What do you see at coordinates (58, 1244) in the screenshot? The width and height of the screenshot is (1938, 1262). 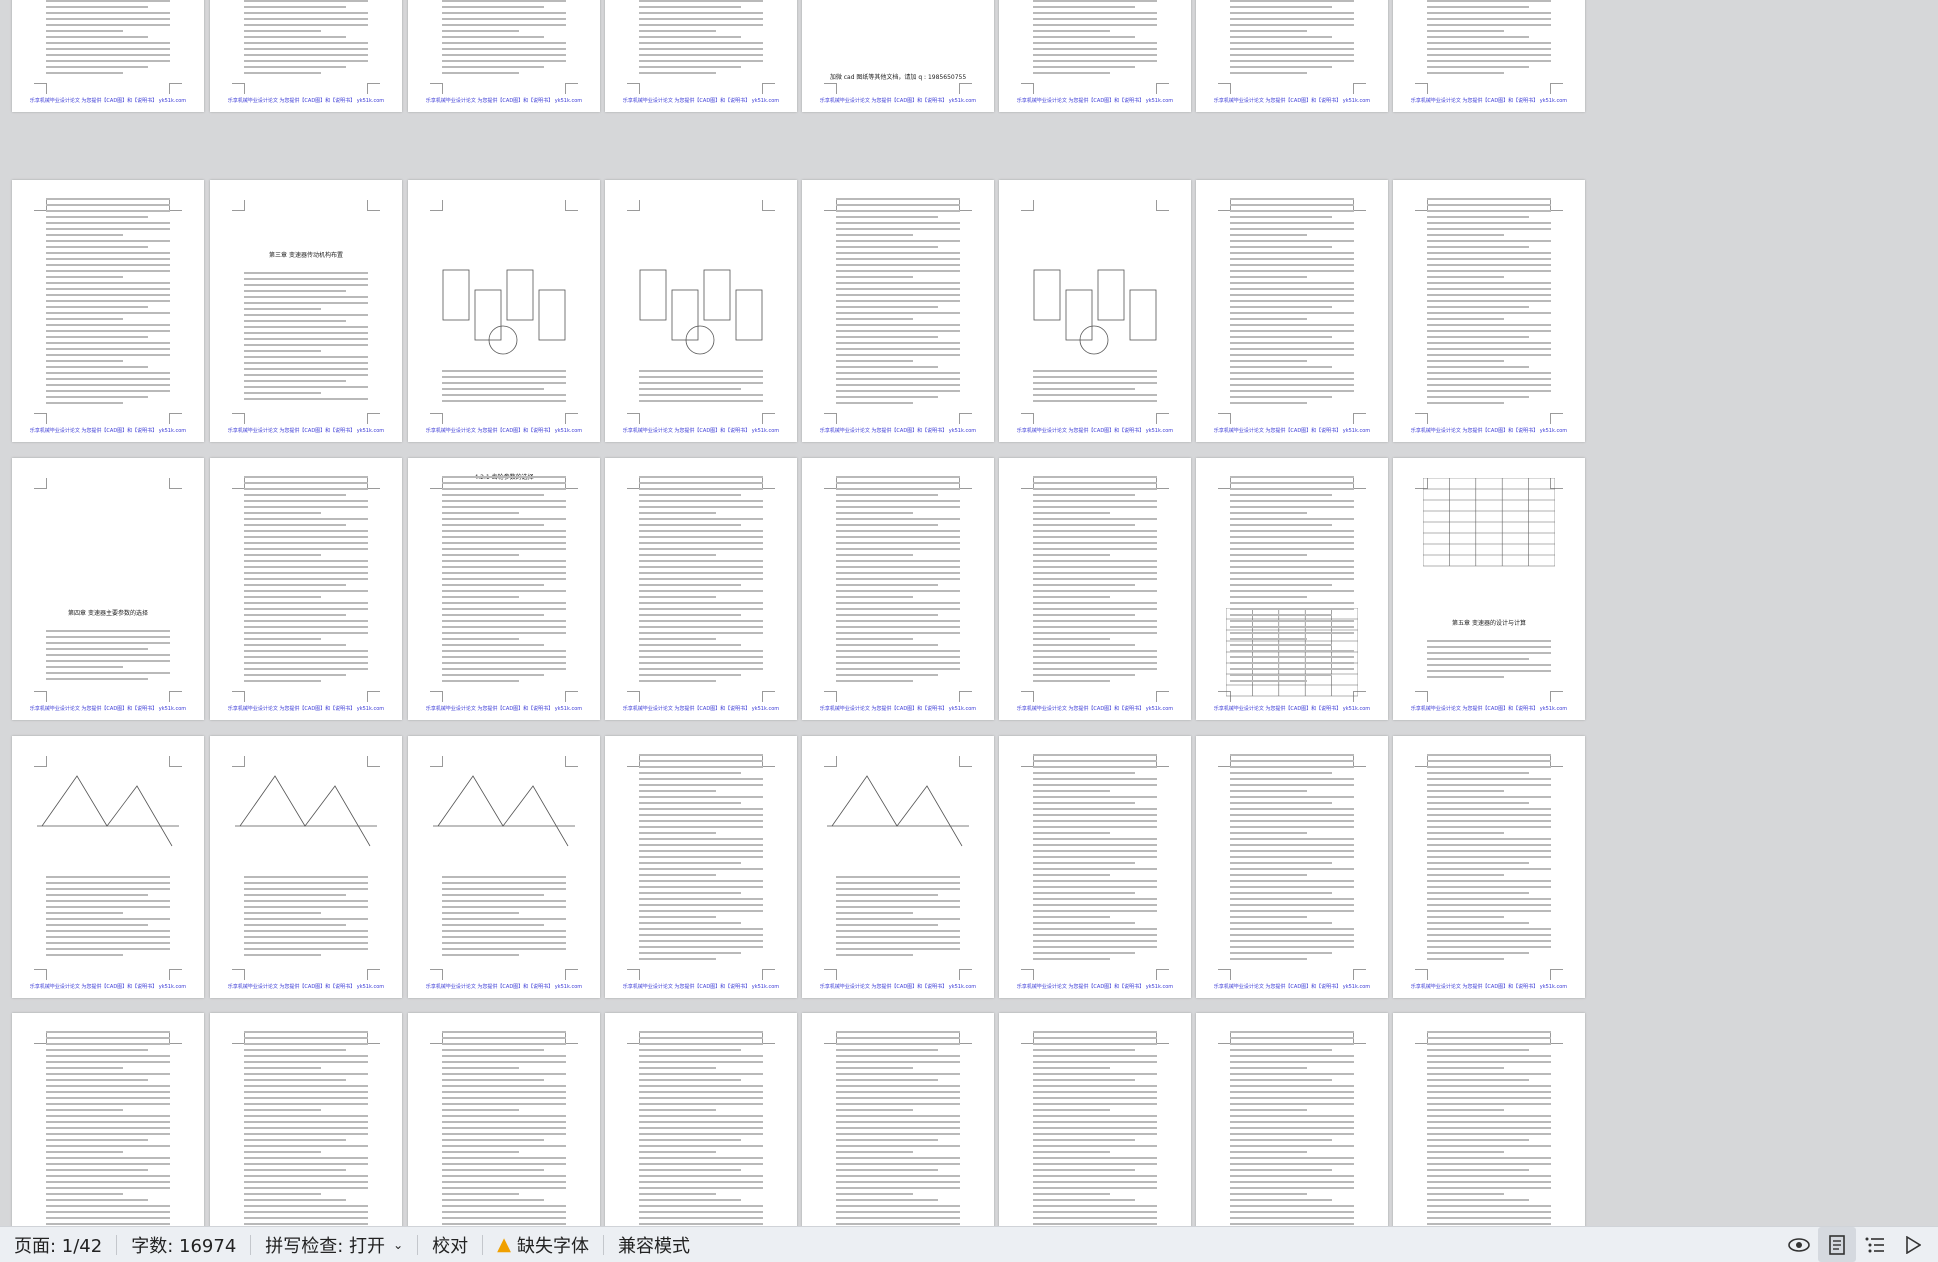 I see `page-indicator: 页面: 1/42` at bounding box center [58, 1244].